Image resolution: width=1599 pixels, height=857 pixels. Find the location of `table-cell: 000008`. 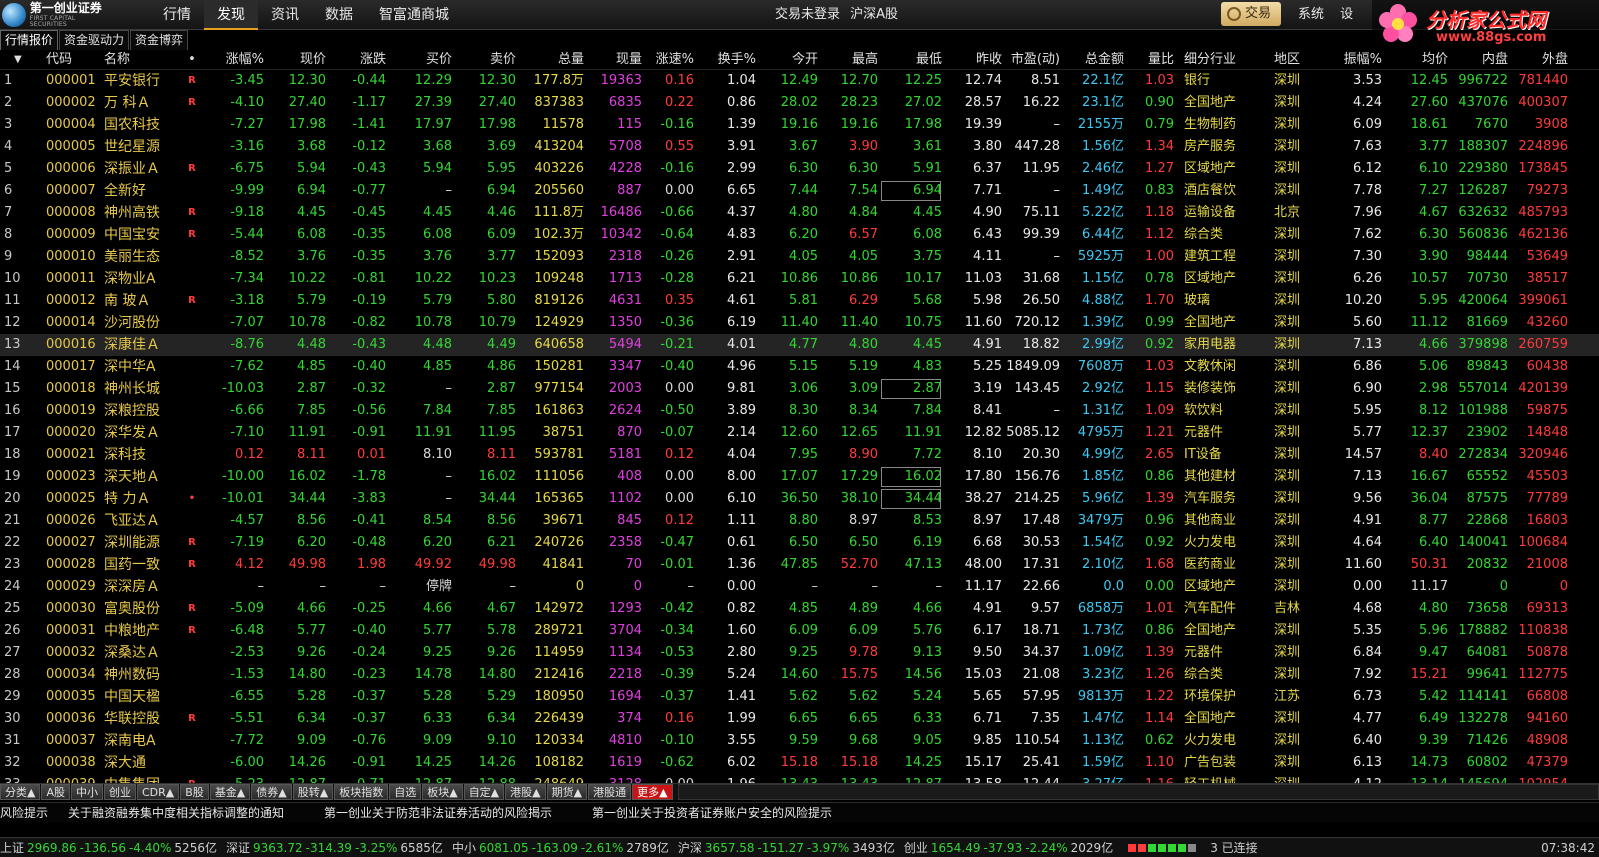

table-cell: 000008 is located at coordinates (74, 213).